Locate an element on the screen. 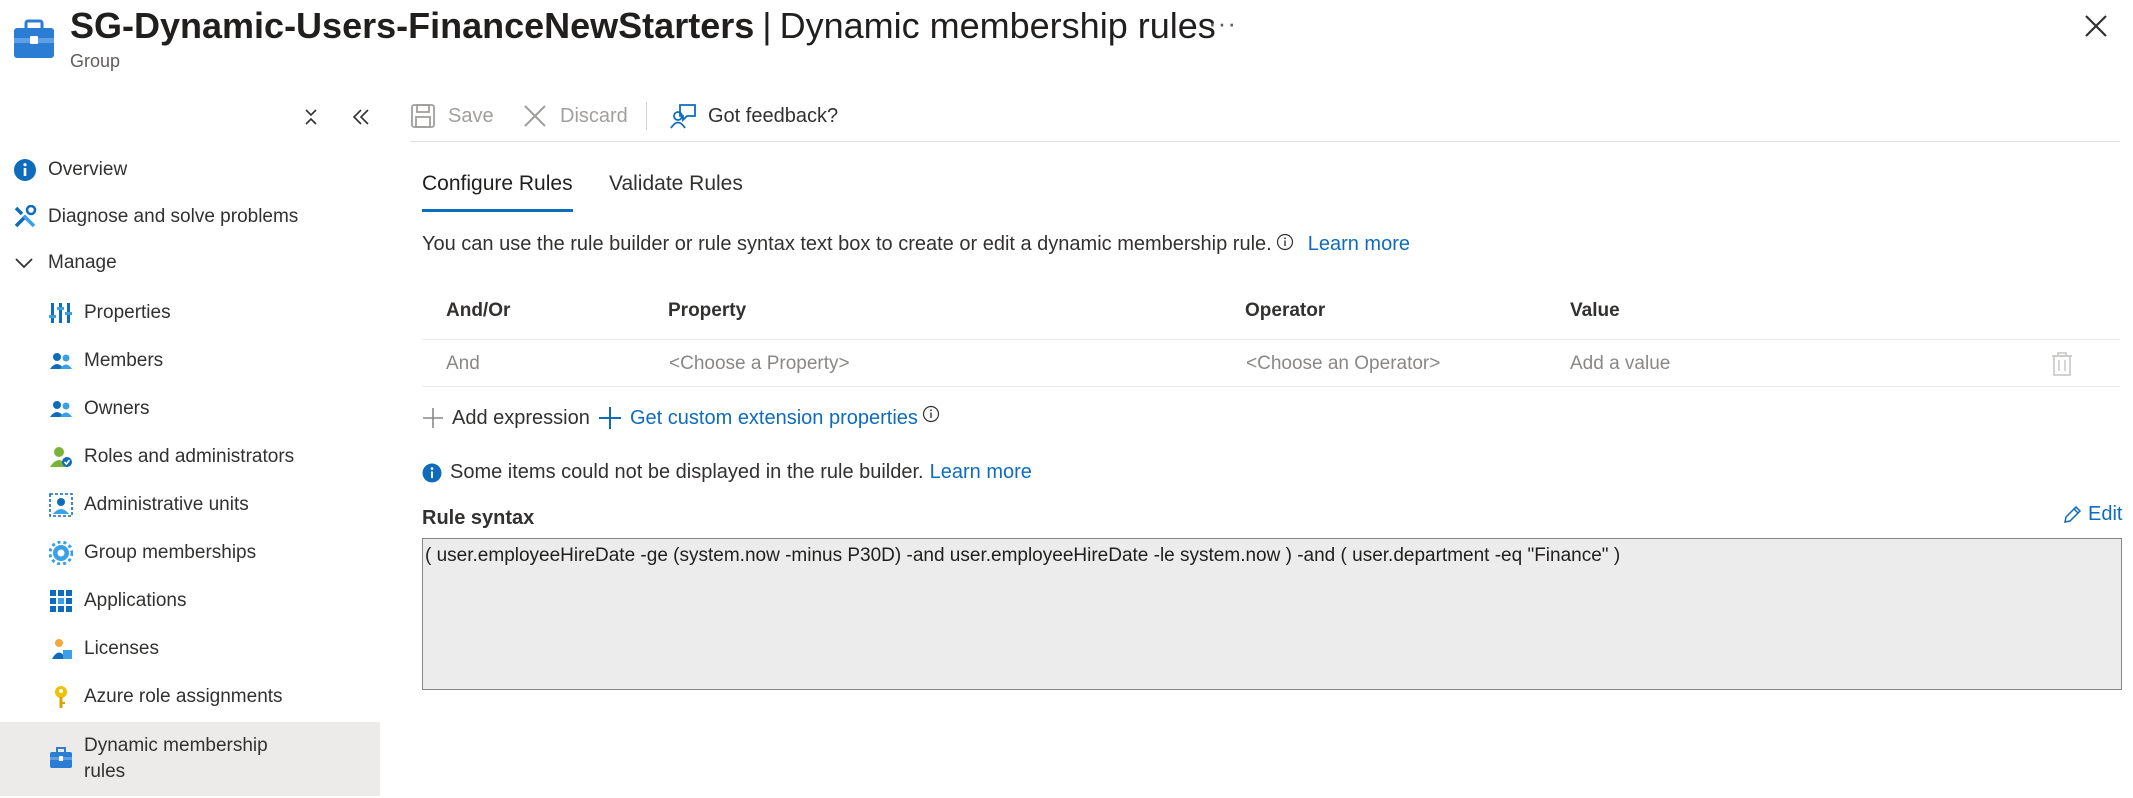 The width and height of the screenshot is (2133, 798). sidebar-item-group-memberships: Group memberships is located at coordinates (190, 553).